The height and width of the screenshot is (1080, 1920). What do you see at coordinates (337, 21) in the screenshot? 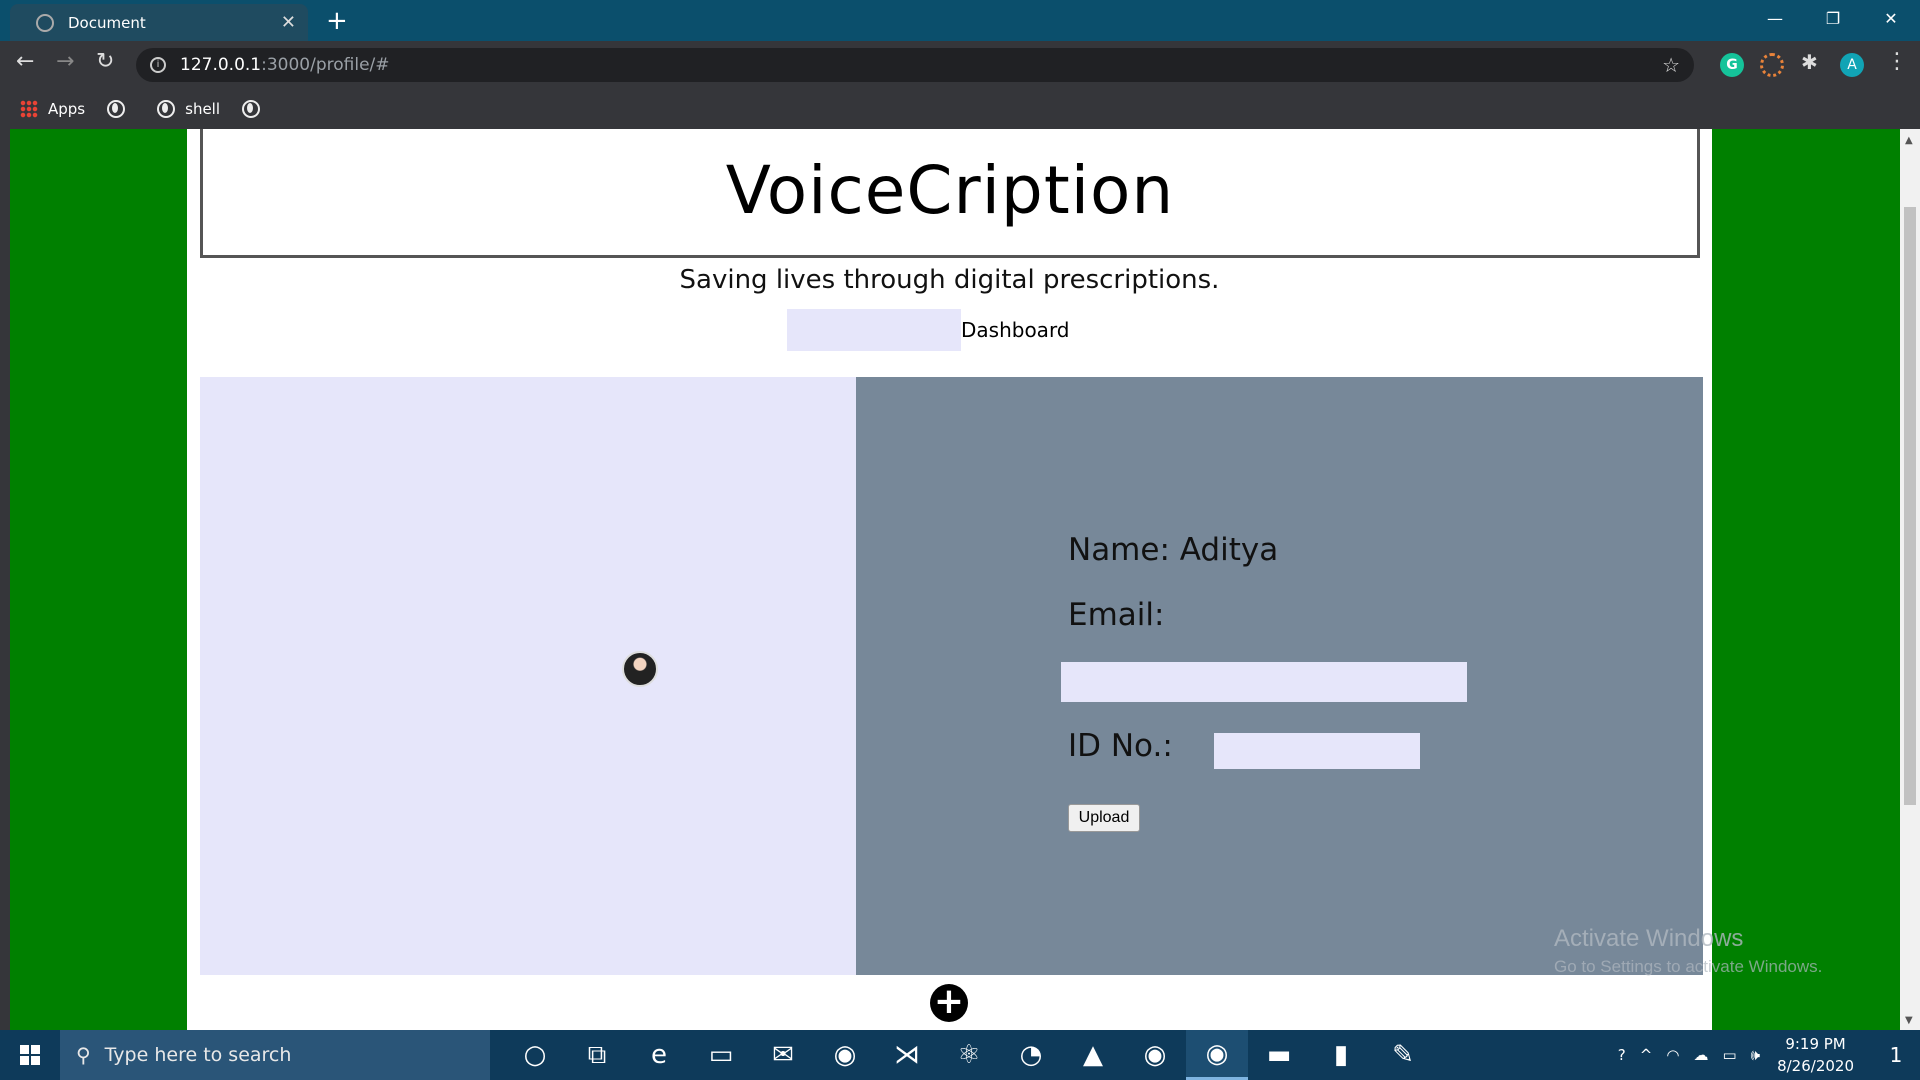
I see `new-tab-button: +` at bounding box center [337, 21].